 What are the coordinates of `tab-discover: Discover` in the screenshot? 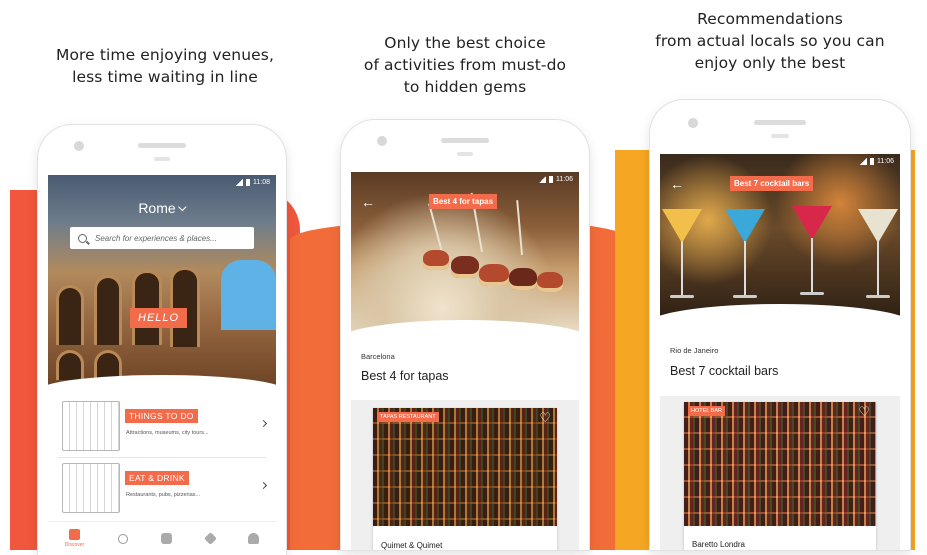 It's located at (74, 538).